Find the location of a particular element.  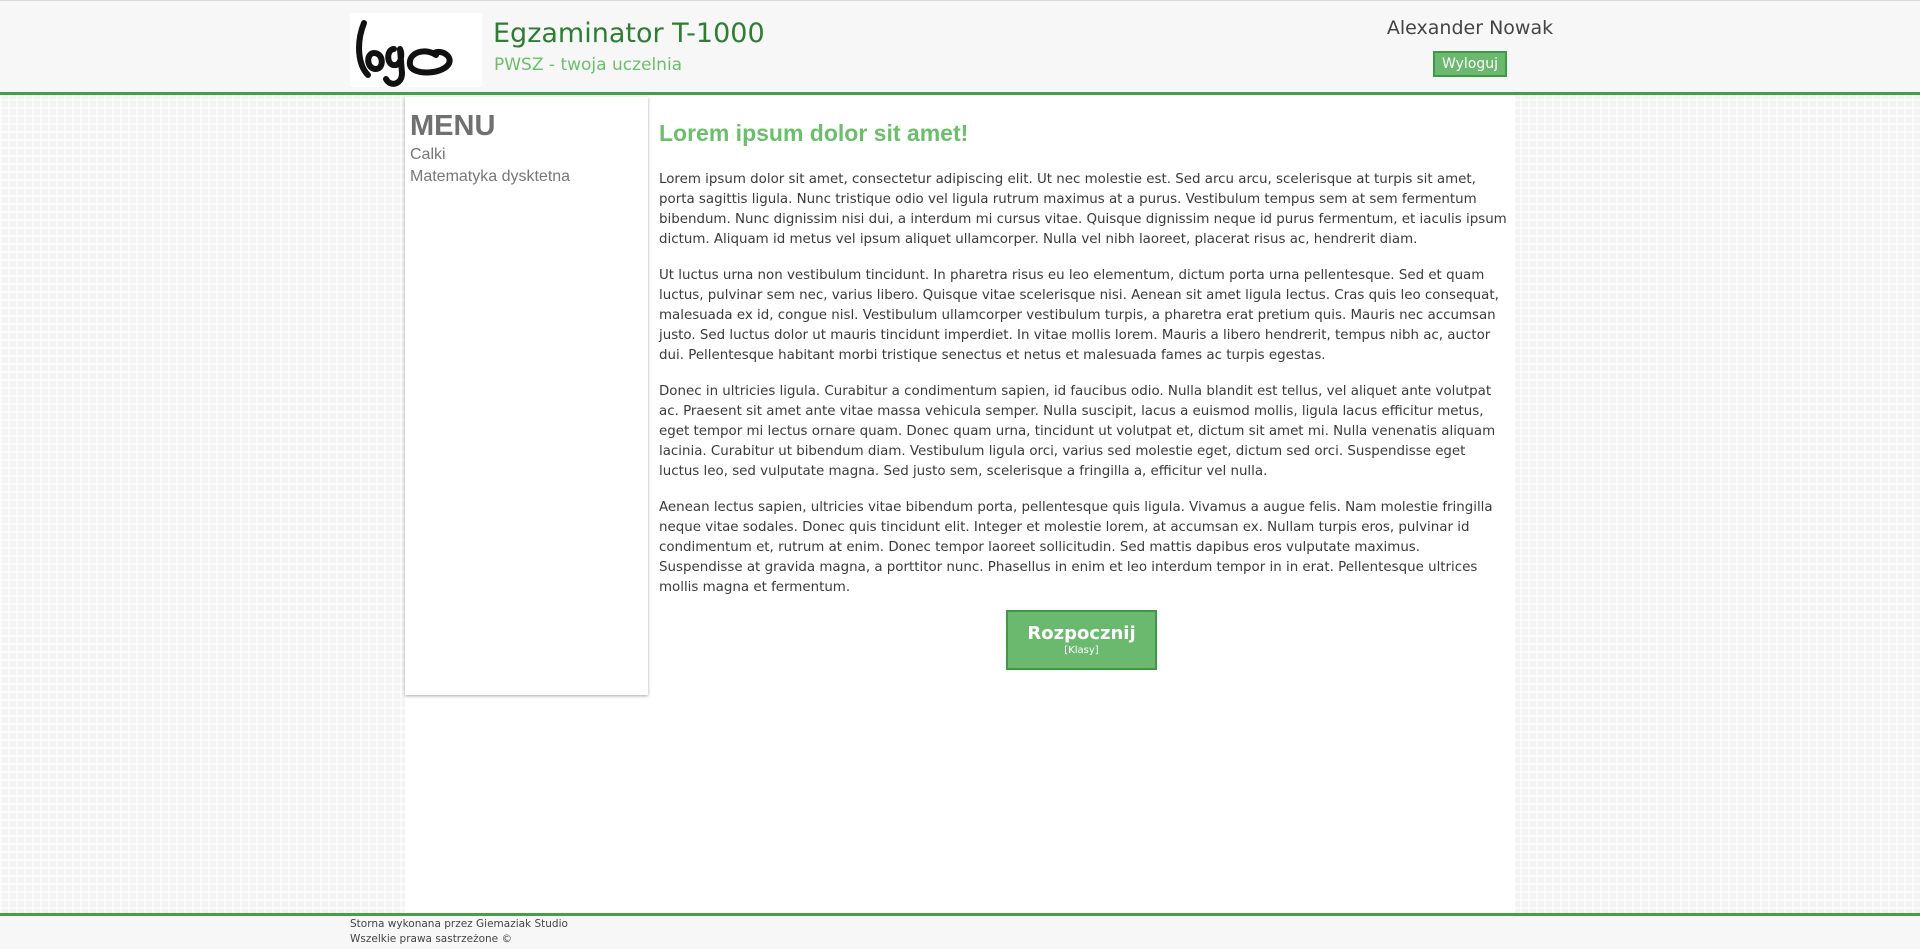

menu-item-matematyka-dyskretna: Matematyka dysktetna is located at coordinates (526, 177).